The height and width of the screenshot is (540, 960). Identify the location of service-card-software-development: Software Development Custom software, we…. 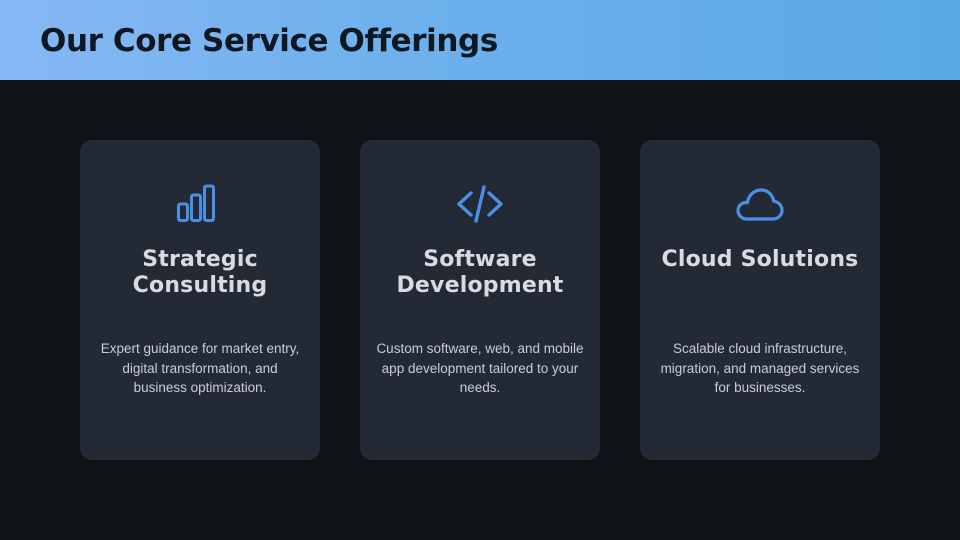
(480, 300).